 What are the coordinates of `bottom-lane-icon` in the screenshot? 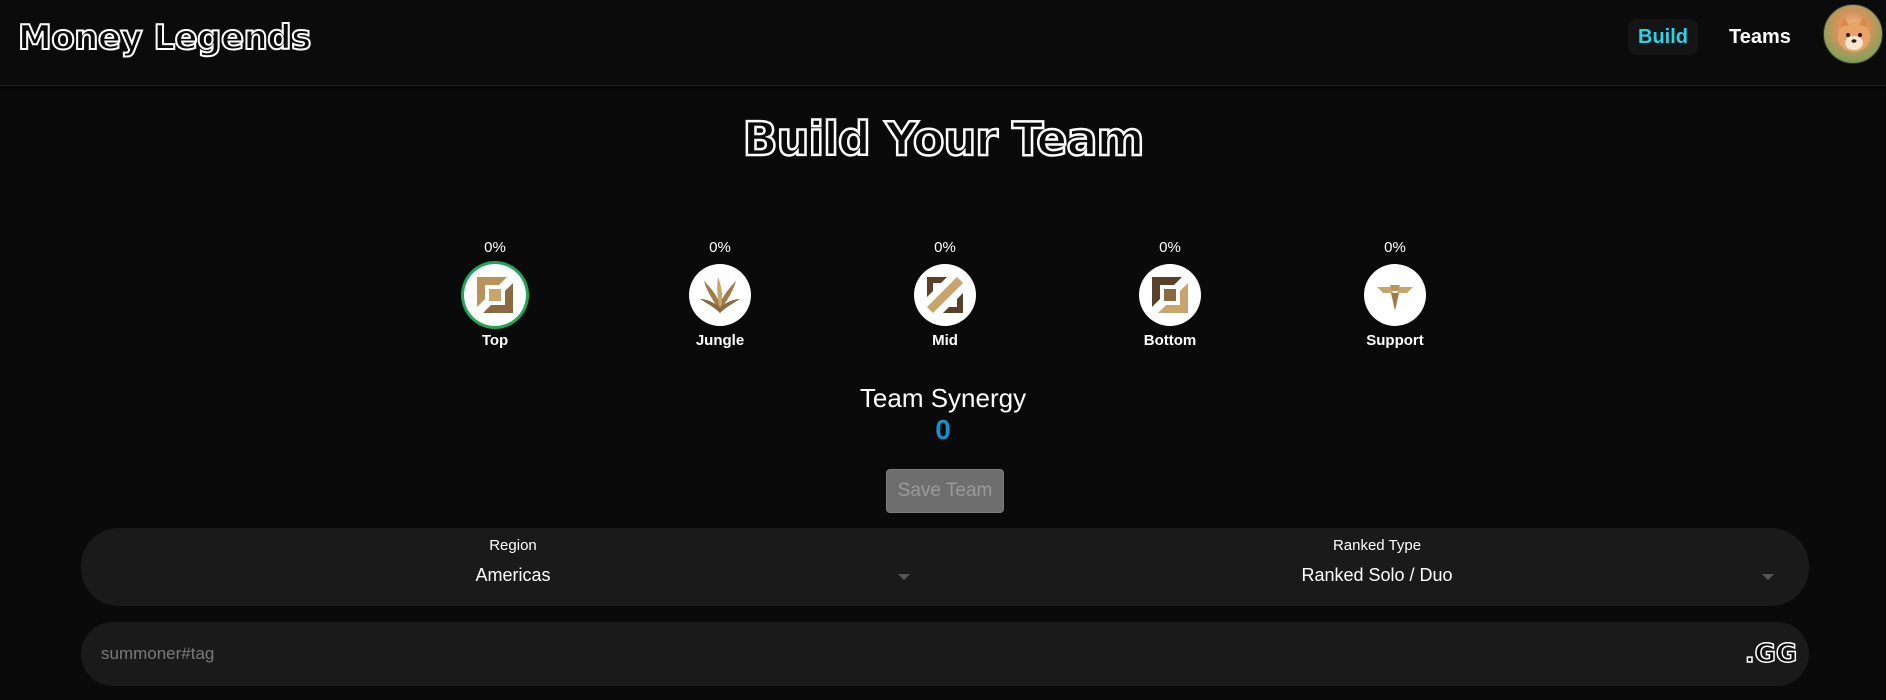 It's located at (1170, 295).